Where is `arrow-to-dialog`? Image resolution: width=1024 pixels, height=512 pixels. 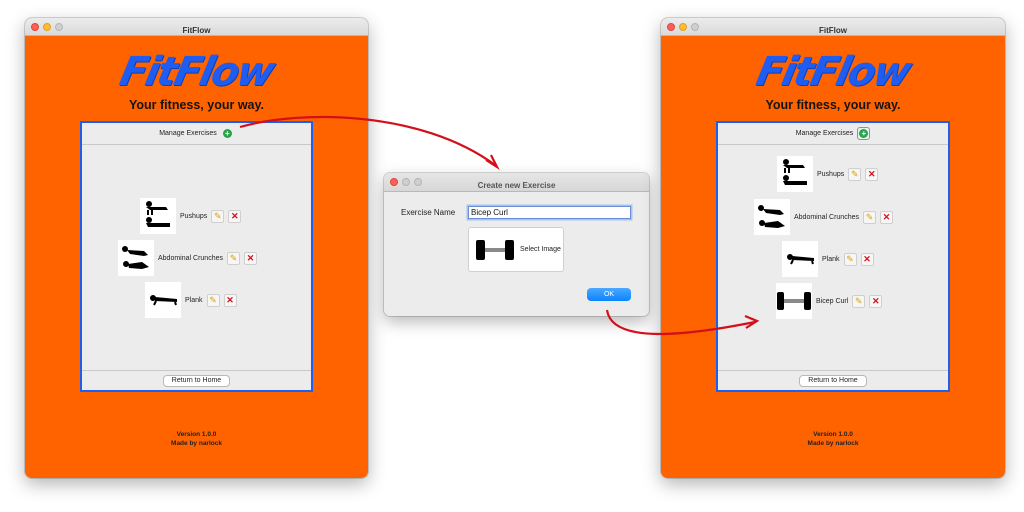 arrow-to-dialog is located at coordinates (367, 140).